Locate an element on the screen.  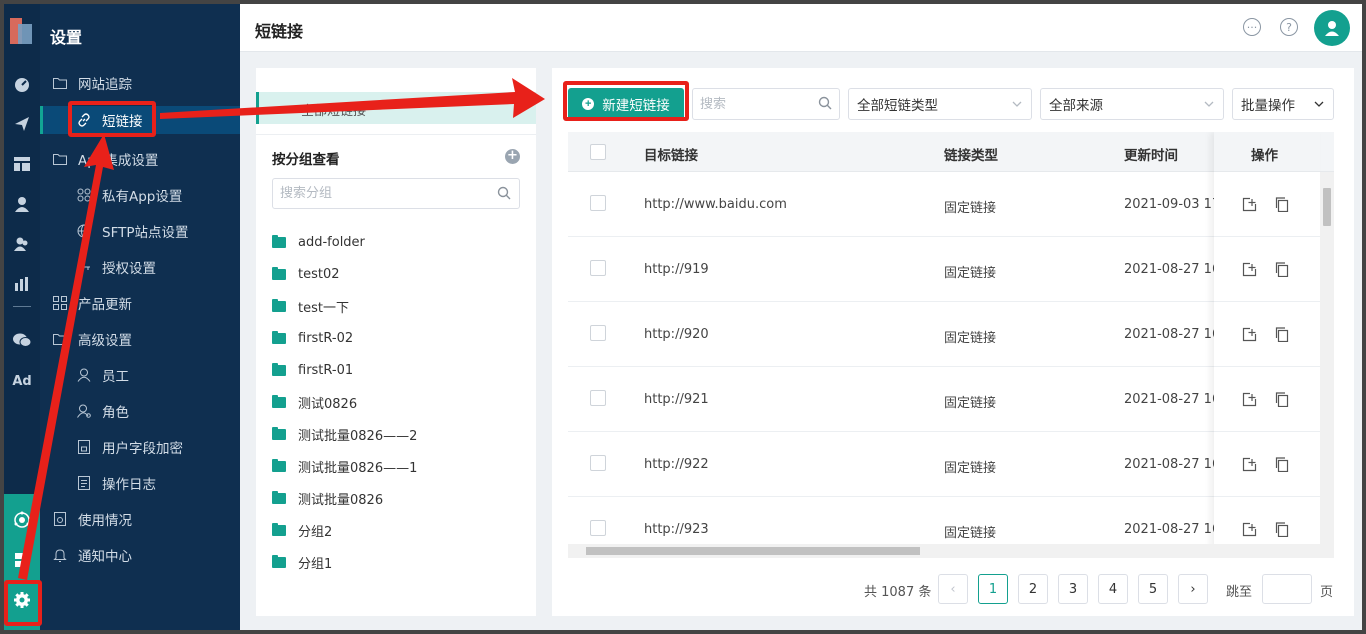
link-type-cell: 固定链接 is located at coordinates (970, 273).